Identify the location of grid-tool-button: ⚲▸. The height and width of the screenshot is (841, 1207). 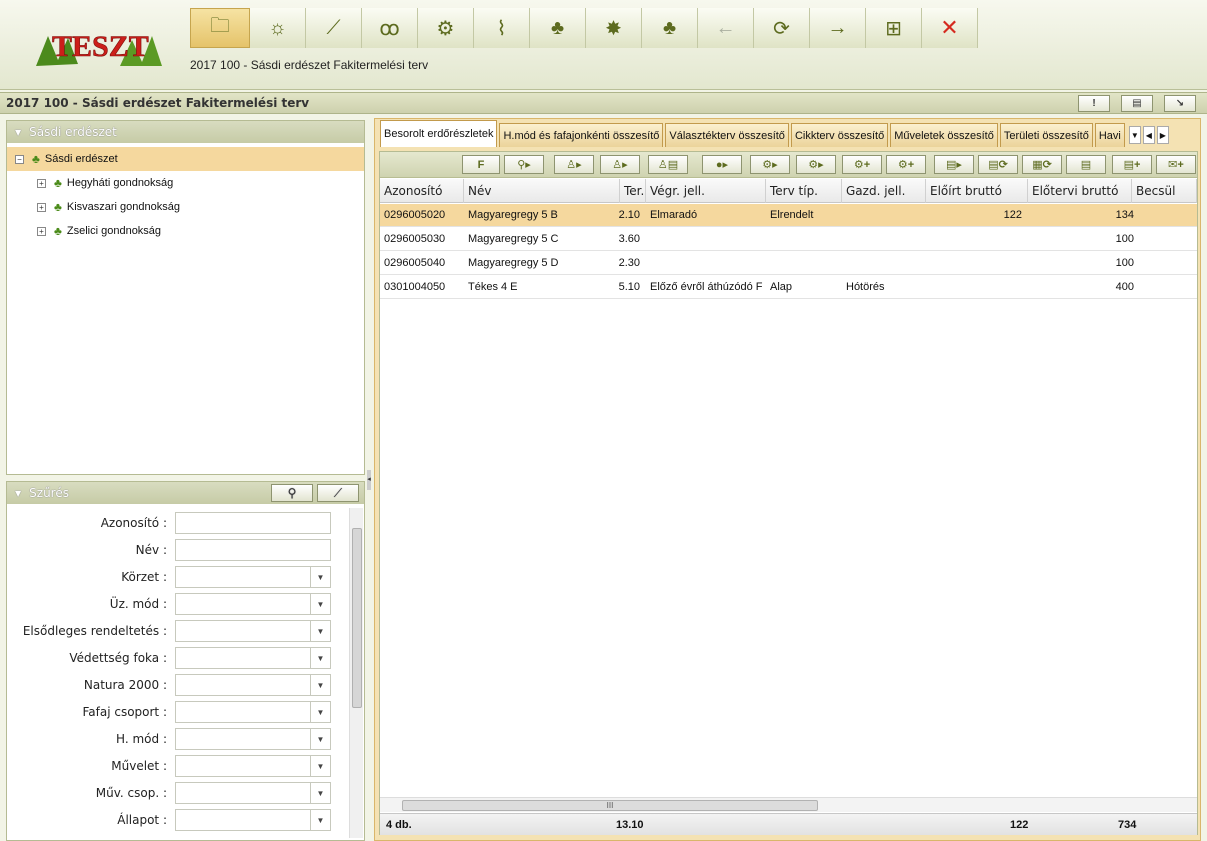
(524, 164).